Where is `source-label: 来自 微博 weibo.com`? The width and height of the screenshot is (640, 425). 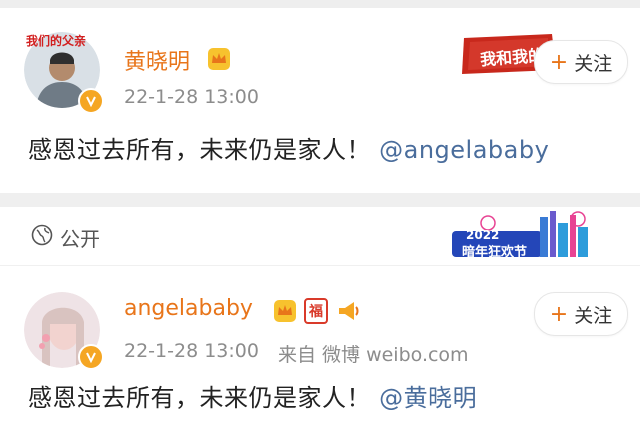
source-label: 来自 微博 weibo.com is located at coordinates (373, 355).